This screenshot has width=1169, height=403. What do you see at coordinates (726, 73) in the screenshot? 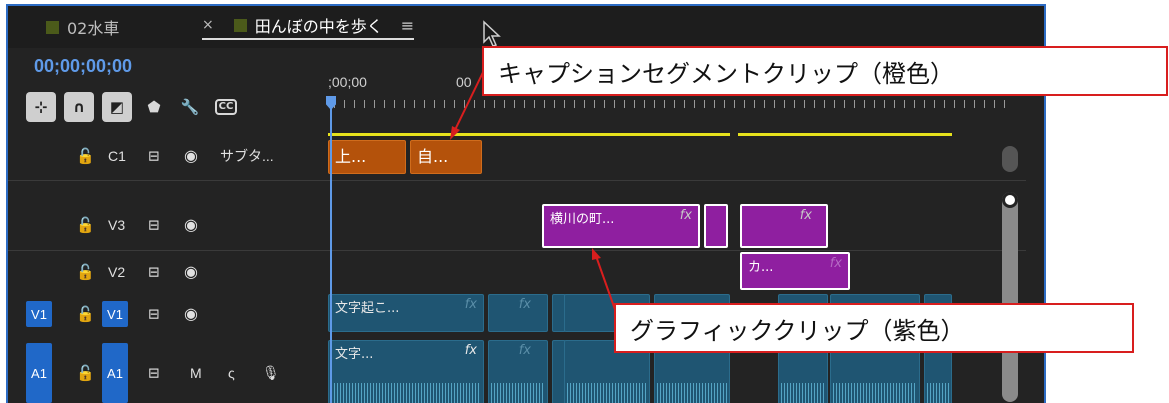
I see `callout-text: キャプションセグメントクリップ（橙色）` at bounding box center [726, 73].